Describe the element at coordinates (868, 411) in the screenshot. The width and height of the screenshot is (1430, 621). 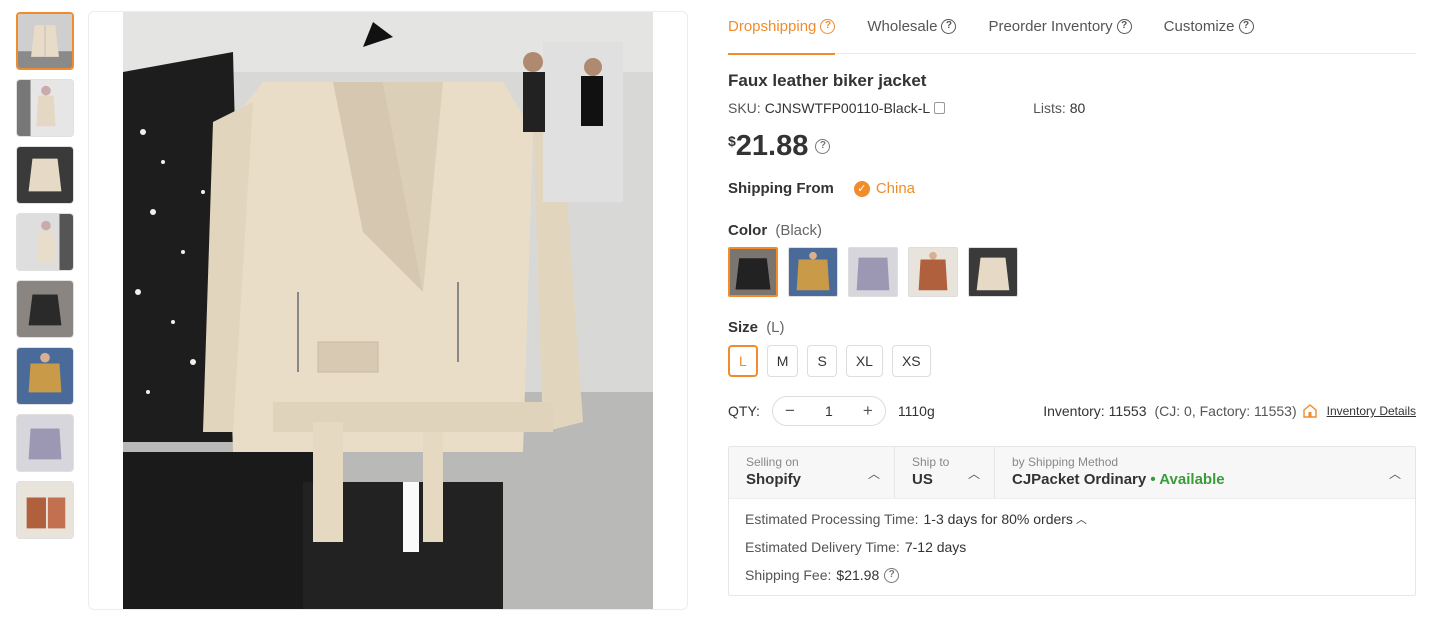
I see `increment-button: +` at that location.